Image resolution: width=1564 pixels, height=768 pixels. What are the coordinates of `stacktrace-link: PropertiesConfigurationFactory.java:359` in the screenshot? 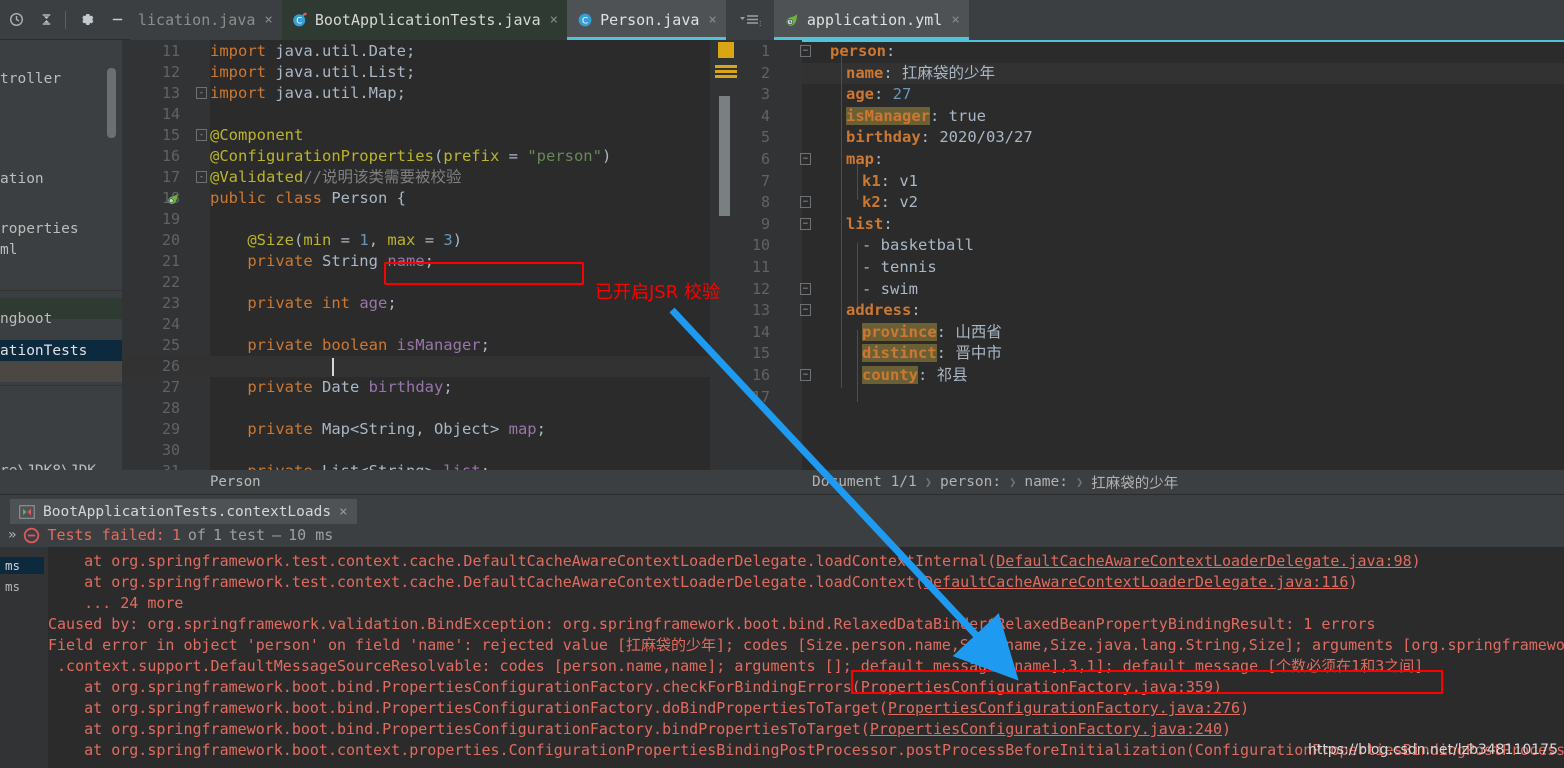 It's located at (1037, 687).